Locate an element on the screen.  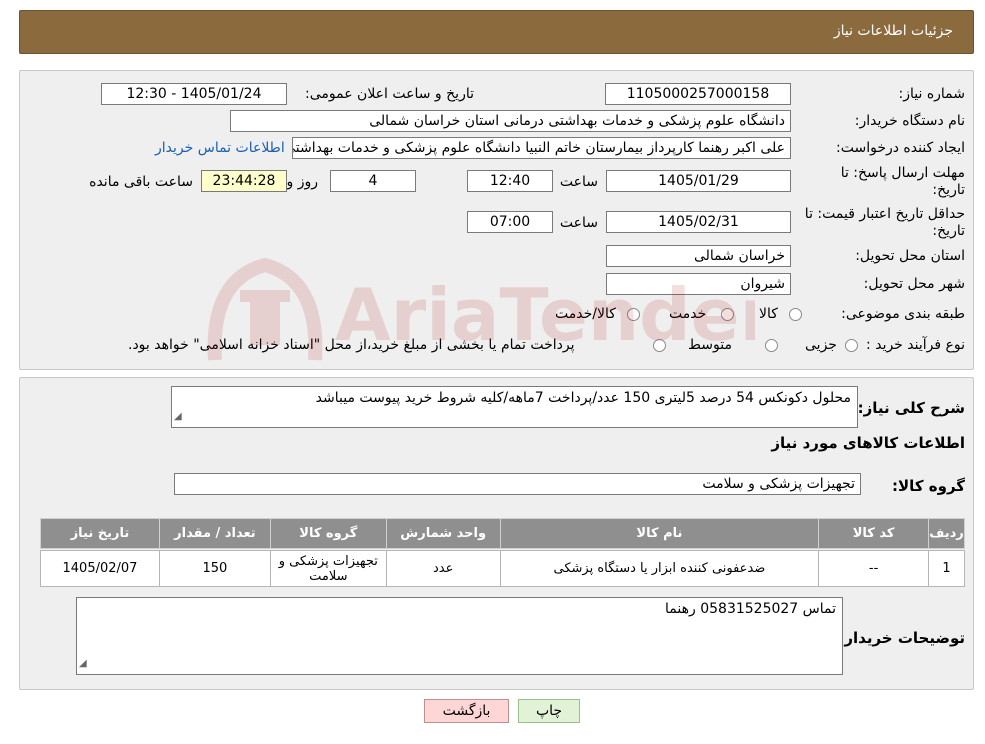
city-label: شهر محل تحویل: is located at coordinates (914, 284).